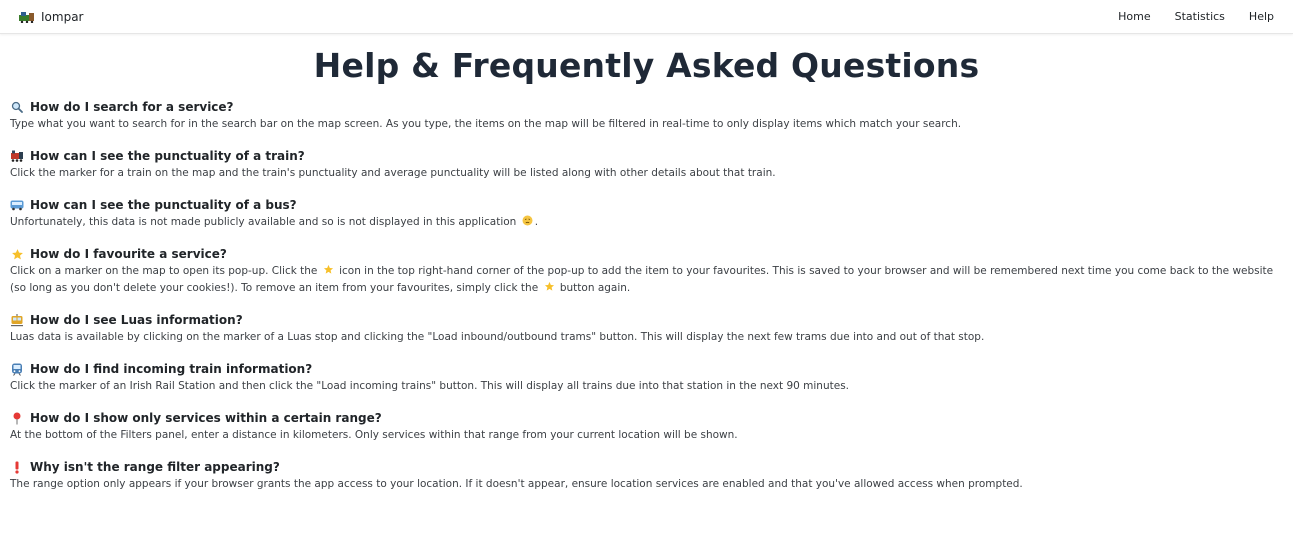 This screenshot has width=1293, height=546. What do you see at coordinates (136, 320) in the screenshot?
I see `faq-question-text: How do I see Luas information?` at bounding box center [136, 320].